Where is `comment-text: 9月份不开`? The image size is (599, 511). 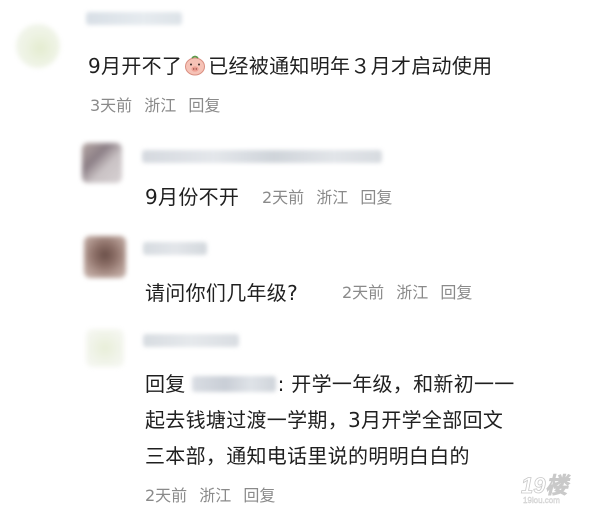
comment-text: 9月份不开 is located at coordinates (192, 197).